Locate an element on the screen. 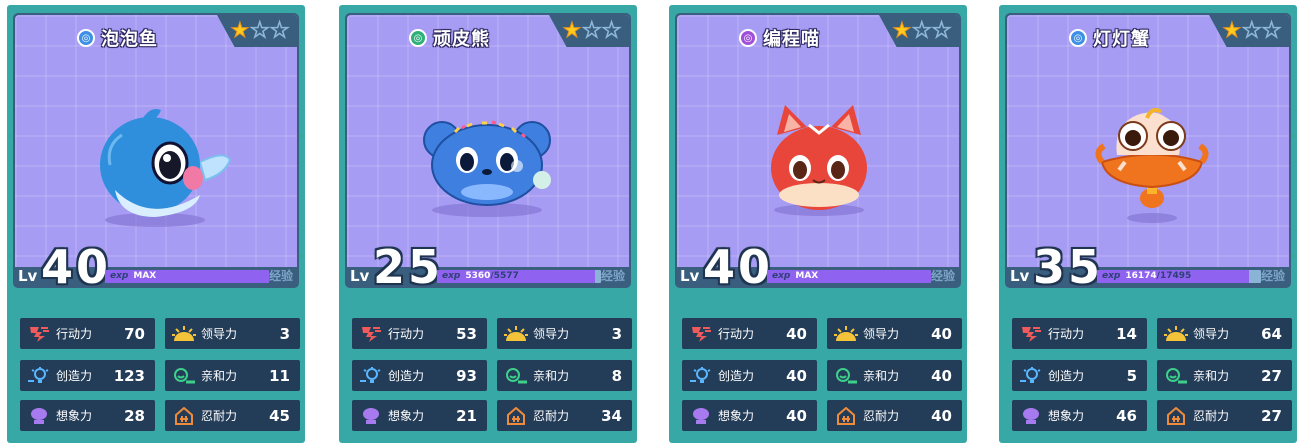 This screenshot has width=1311, height=448. exp-progress-bar: exp 16174/17495 is located at coordinates (1179, 276).